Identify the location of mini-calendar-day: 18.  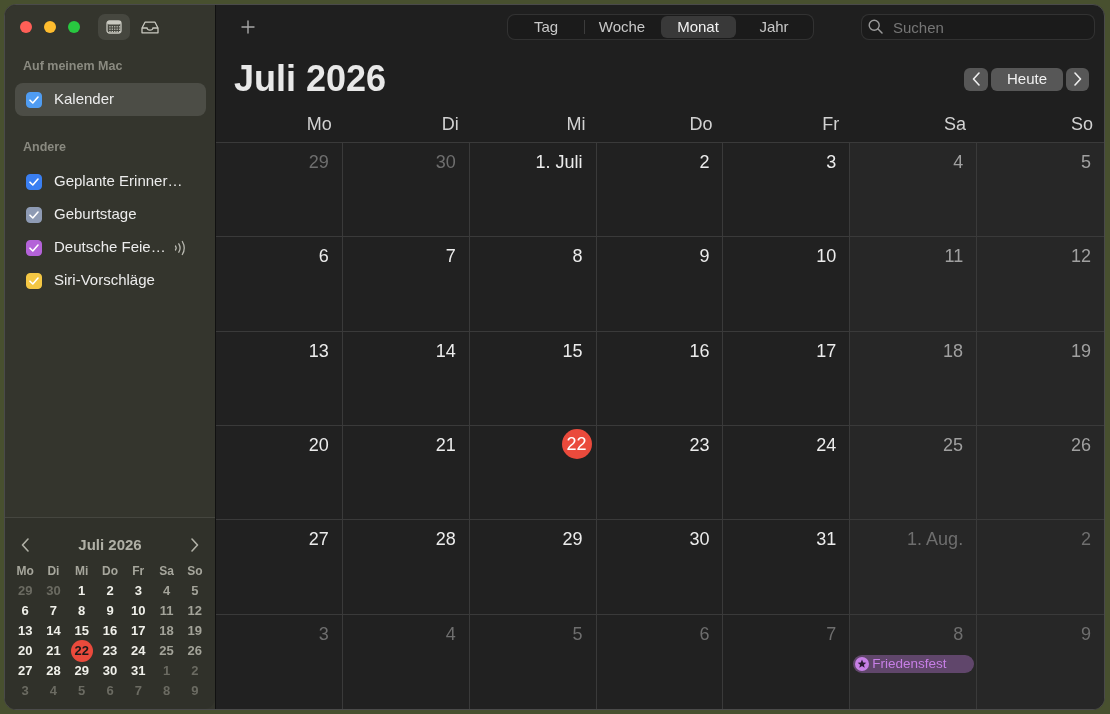
(166, 631).